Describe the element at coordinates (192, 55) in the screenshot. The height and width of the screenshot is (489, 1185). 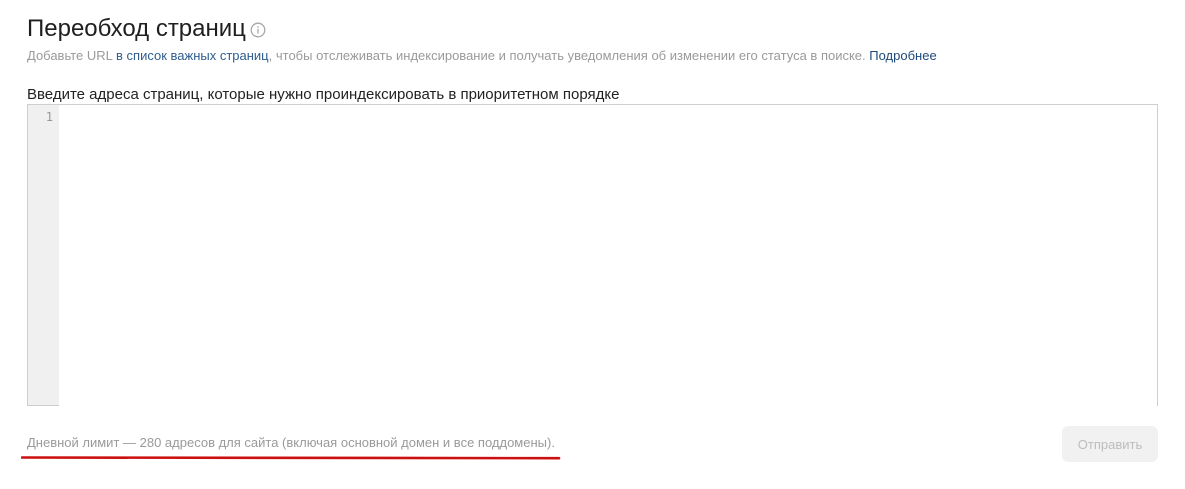
I see `important-pages-link: в список важных страниц` at that location.